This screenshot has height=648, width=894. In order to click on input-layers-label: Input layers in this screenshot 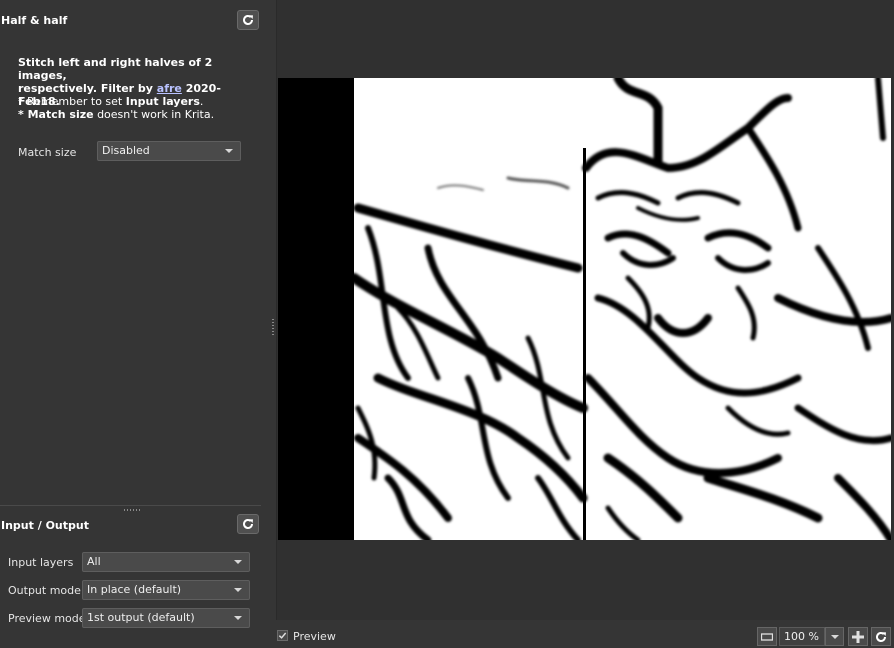, I will do `click(41, 562)`.